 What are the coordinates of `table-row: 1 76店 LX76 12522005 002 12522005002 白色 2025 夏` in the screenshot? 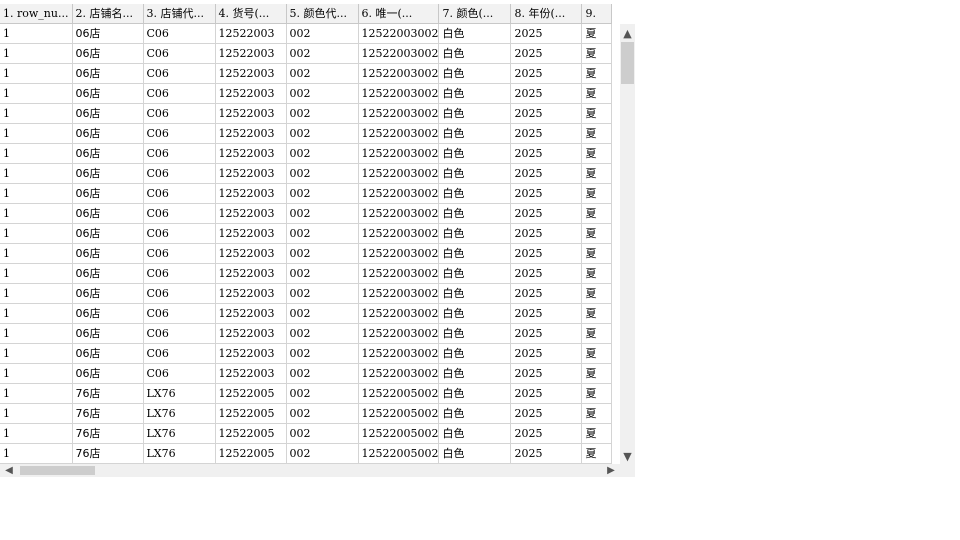 It's located at (306, 453).